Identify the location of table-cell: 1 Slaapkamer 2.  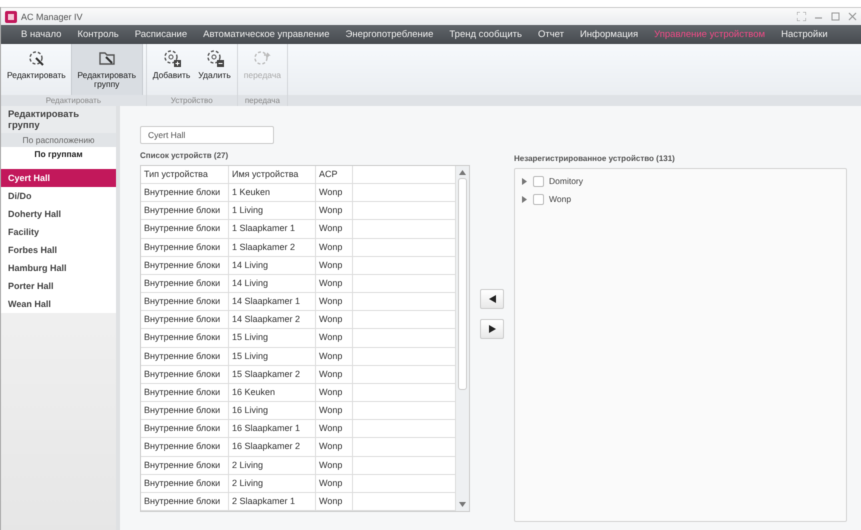
(272, 247).